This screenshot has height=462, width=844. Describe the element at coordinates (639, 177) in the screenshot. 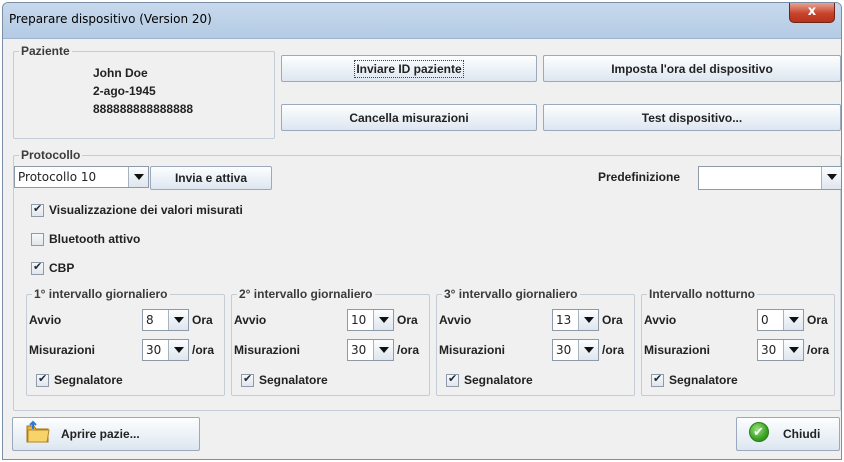

I see `preset-label: Predefinizione` at that location.